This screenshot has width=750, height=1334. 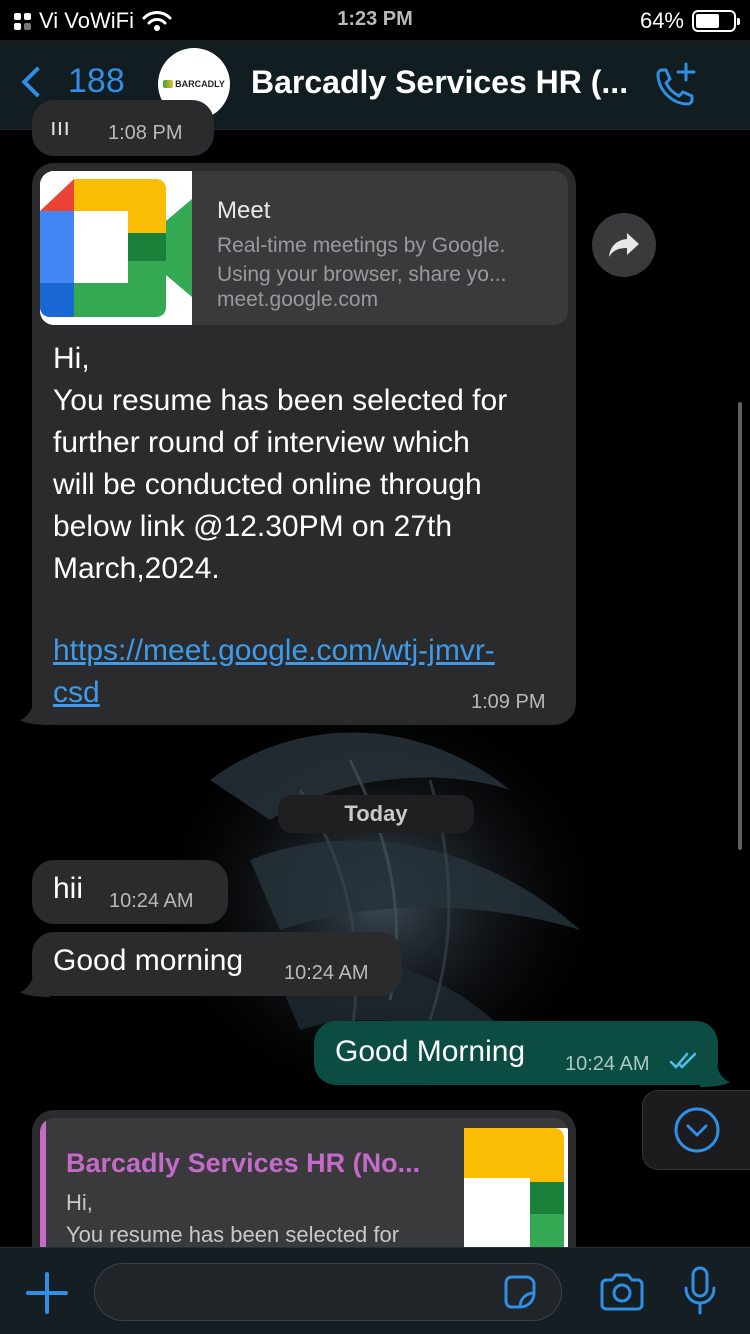 I want to click on microphone-icon, so click(x=700, y=1291).